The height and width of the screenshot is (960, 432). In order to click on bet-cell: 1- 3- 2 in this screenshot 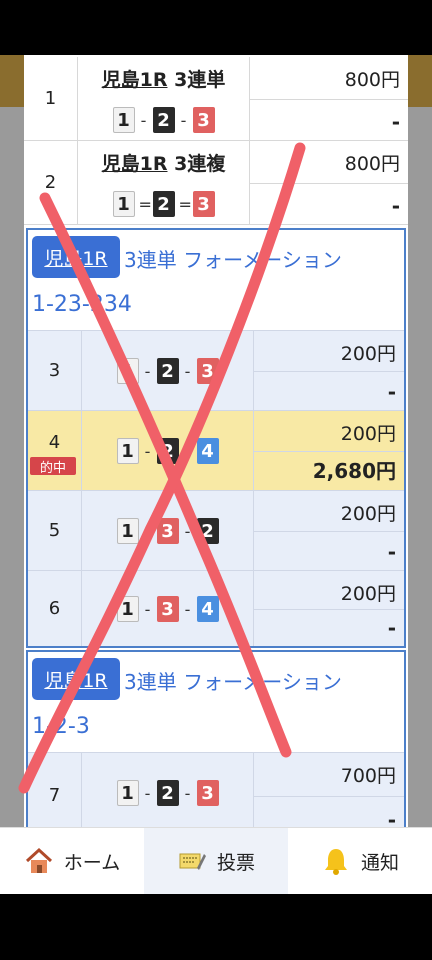, I will do `click(168, 530)`.